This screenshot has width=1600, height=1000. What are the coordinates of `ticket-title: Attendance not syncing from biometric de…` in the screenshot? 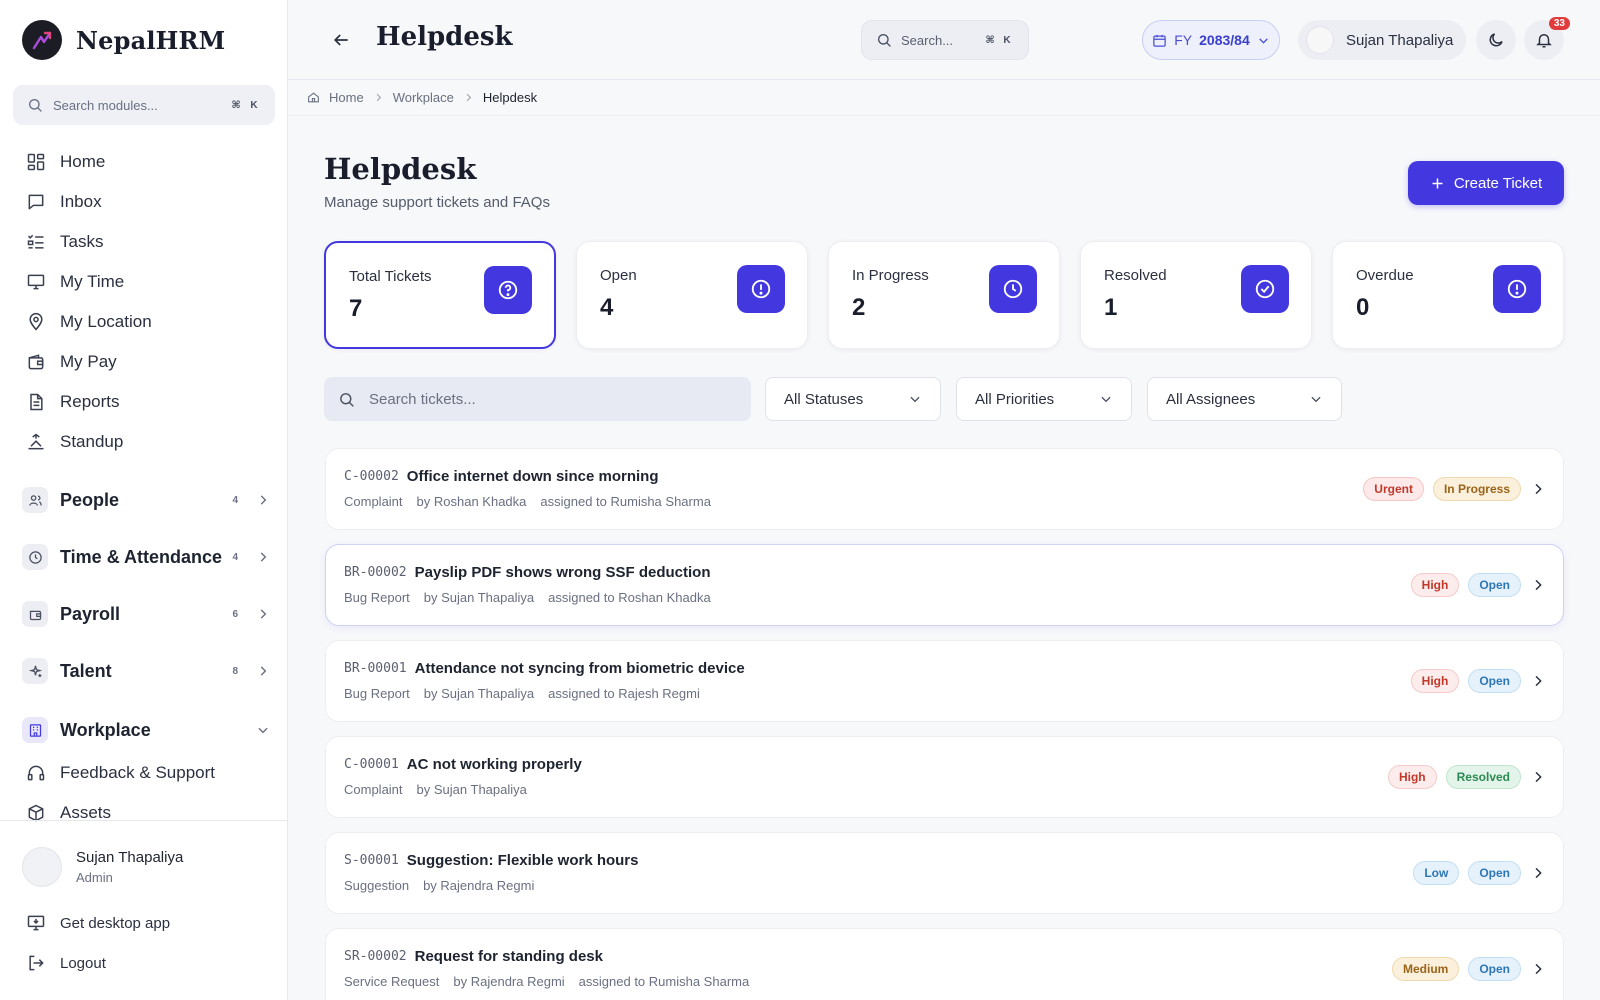 It's located at (579, 668).